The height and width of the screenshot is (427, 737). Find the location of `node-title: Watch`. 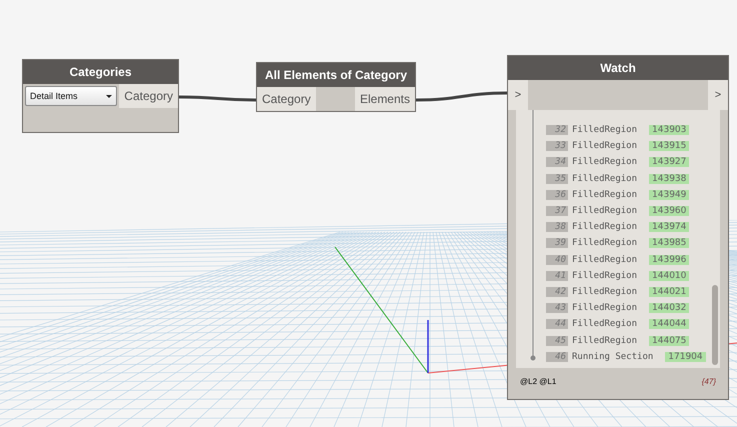

node-title: Watch is located at coordinates (618, 68).